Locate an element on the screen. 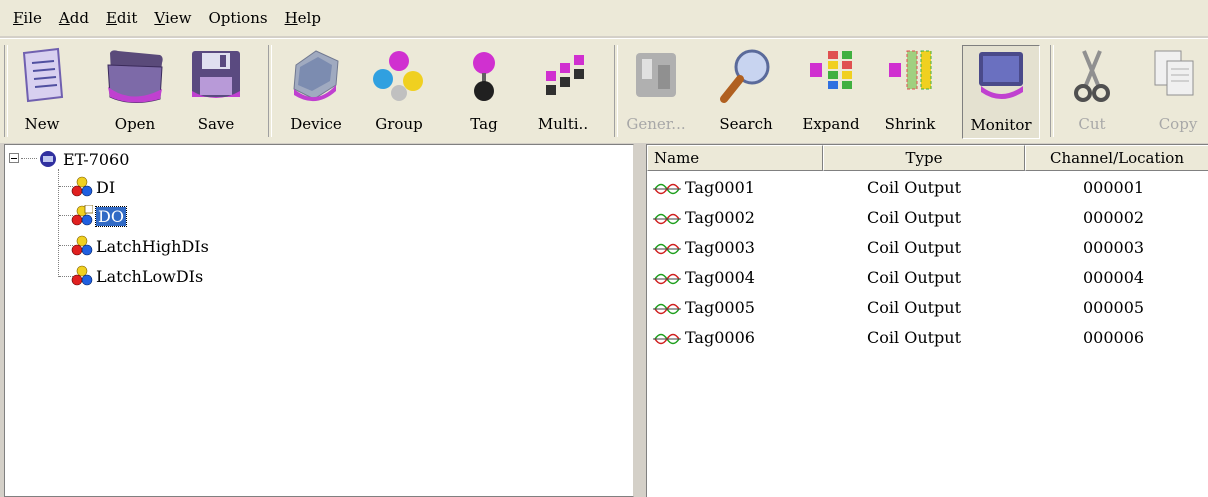  save-button: Save is located at coordinates (216, 89).